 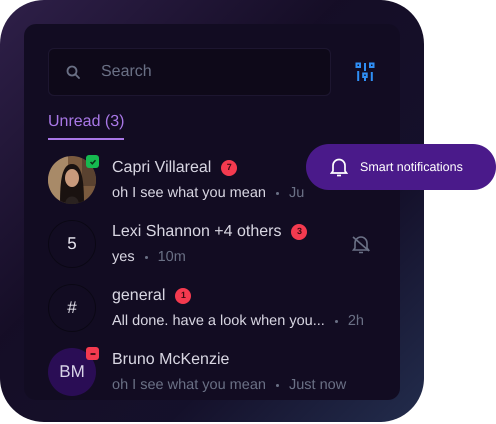 What do you see at coordinates (172, 257) in the screenshot?
I see `message-time: 10m` at bounding box center [172, 257].